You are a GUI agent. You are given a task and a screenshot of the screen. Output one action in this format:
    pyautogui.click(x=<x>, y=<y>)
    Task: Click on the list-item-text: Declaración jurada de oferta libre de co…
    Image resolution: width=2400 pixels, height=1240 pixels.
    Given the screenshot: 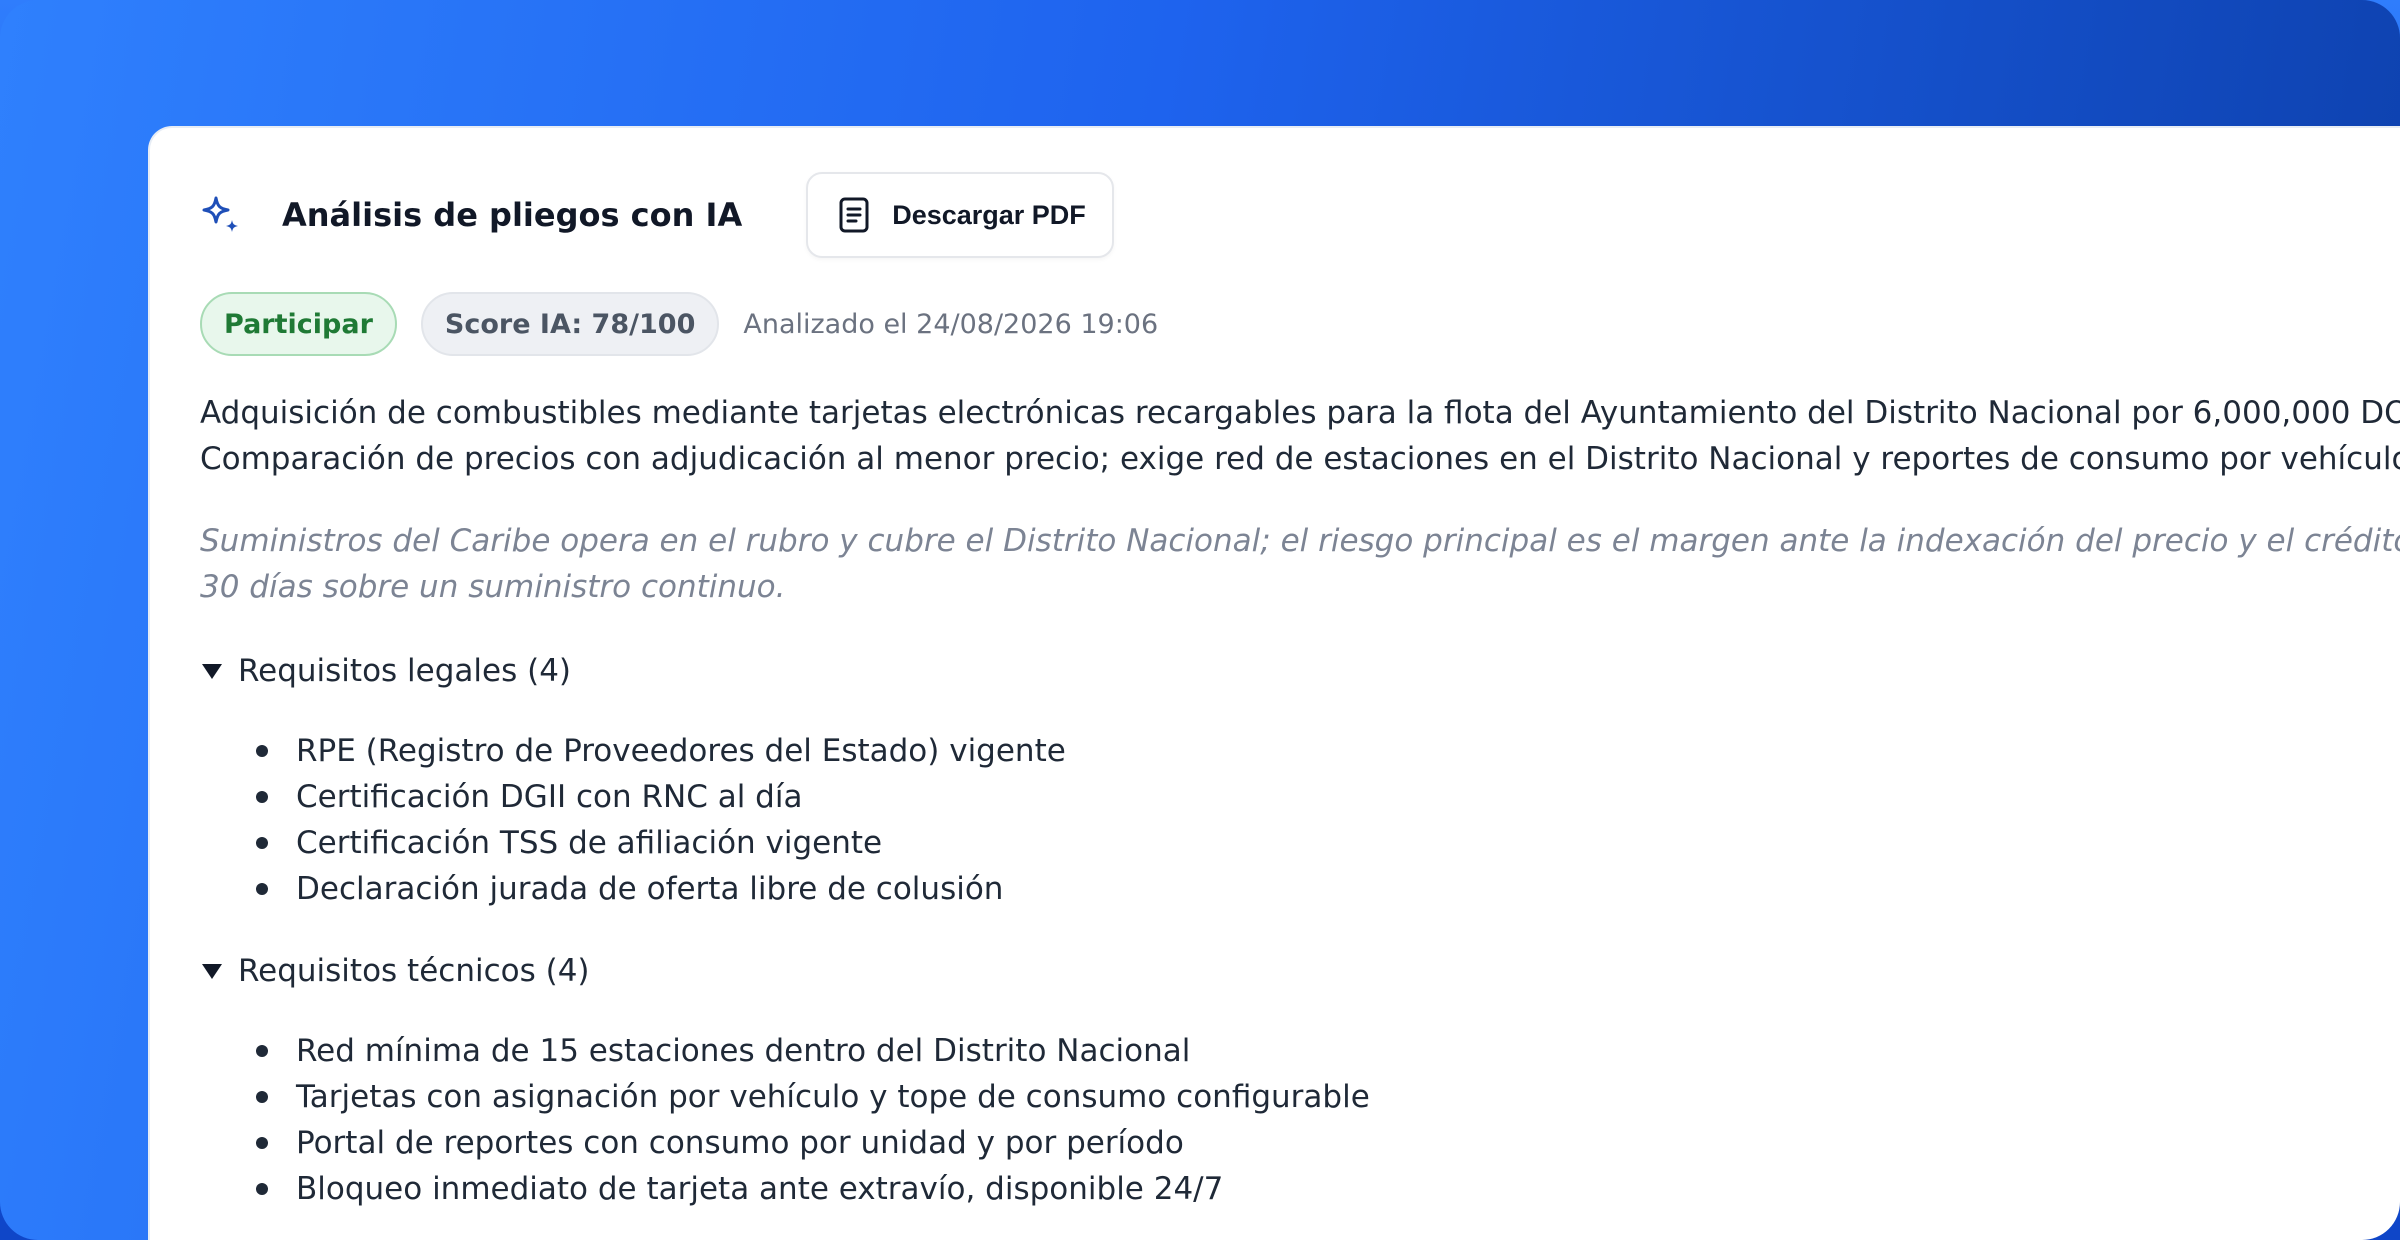 What is the action you would take?
    pyautogui.click(x=650, y=889)
    